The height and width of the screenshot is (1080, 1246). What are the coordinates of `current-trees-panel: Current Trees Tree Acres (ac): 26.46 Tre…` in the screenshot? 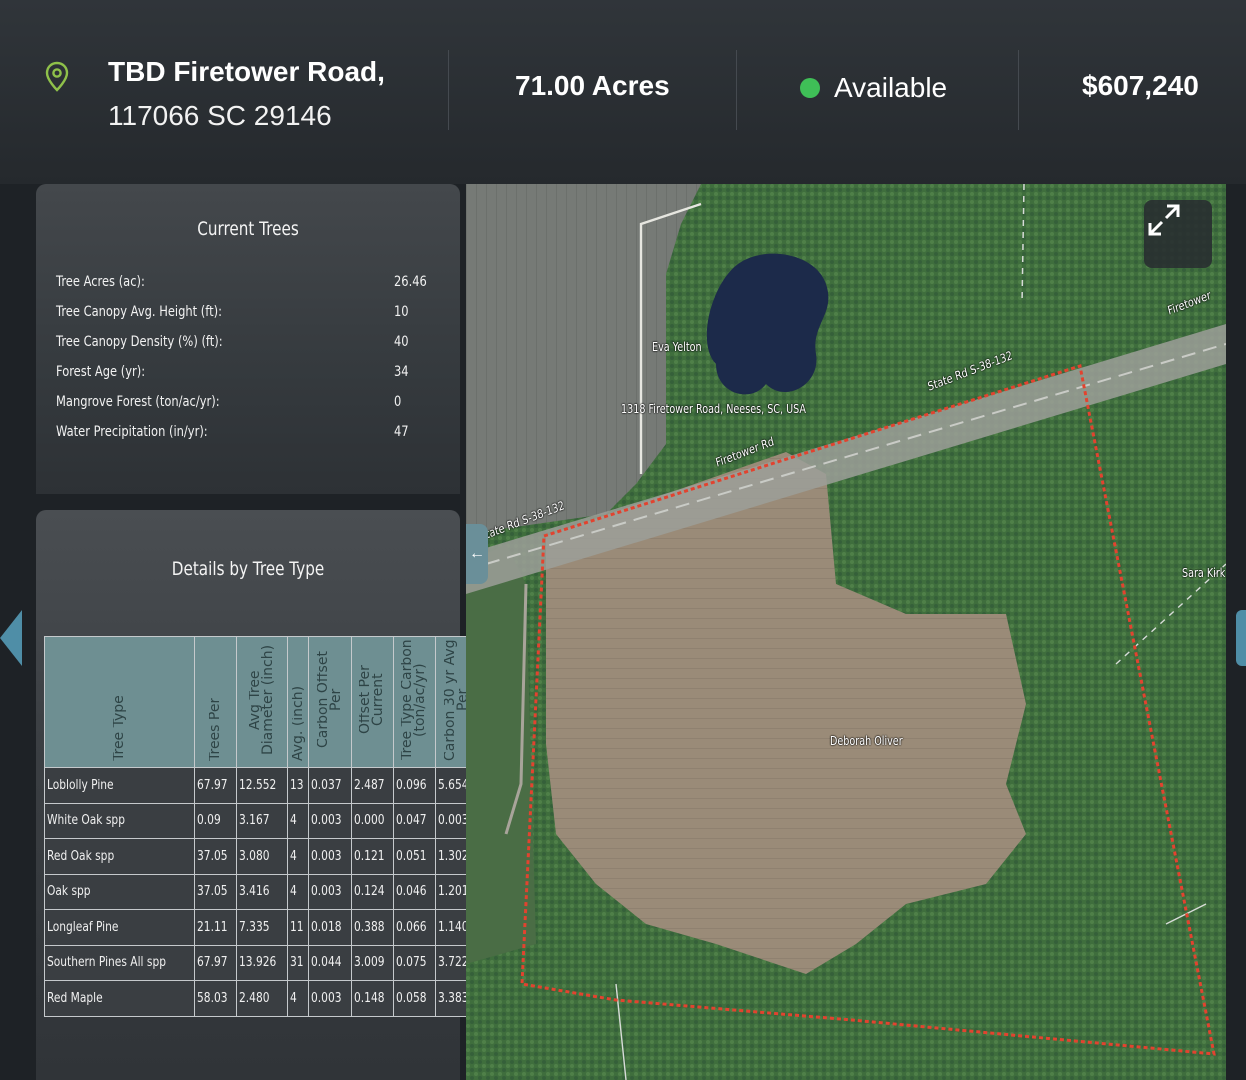 It's located at (248, 339).